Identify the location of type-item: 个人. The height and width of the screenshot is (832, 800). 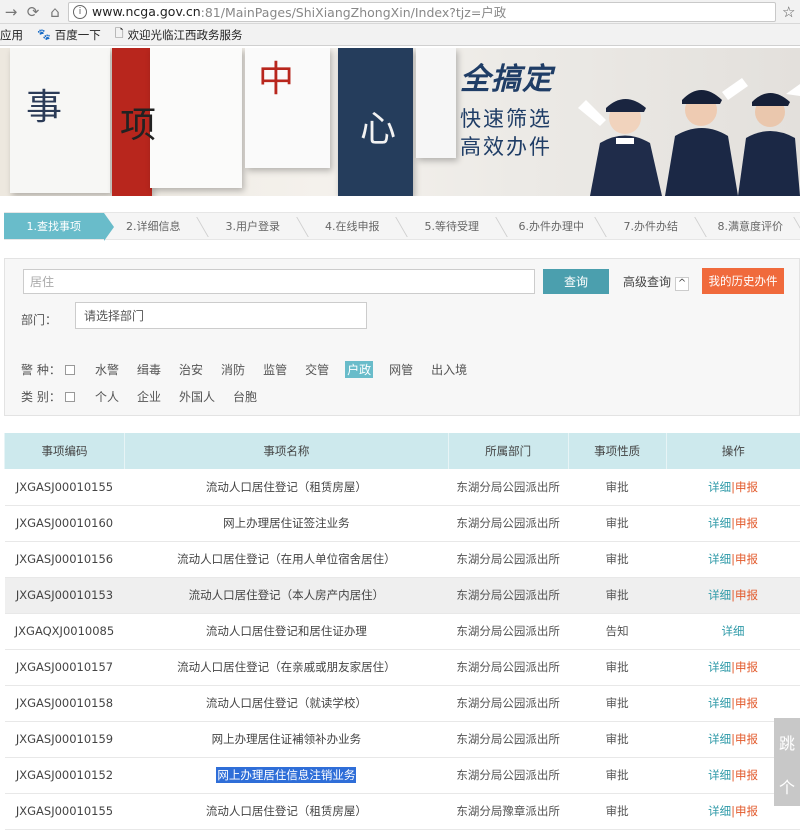
(107, 396).